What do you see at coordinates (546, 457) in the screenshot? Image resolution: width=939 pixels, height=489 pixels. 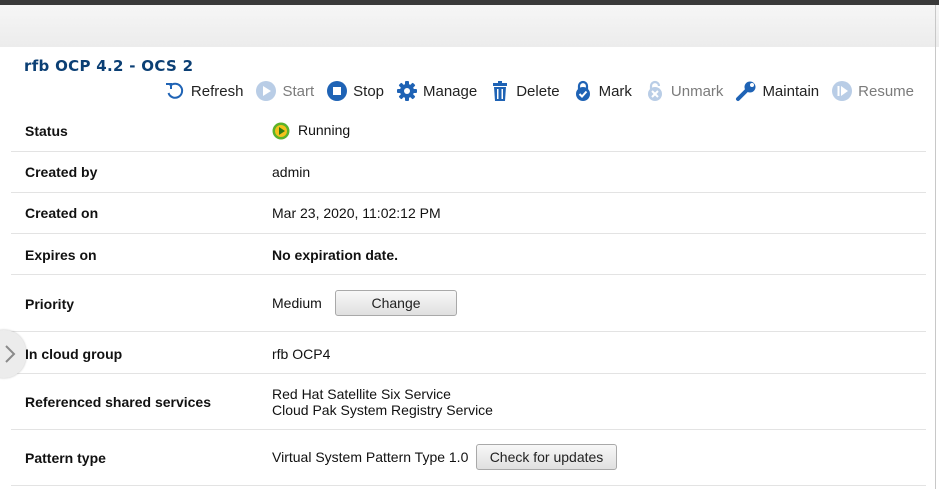 I see `check-for-updates-button: Check for updates` at bounding box center [546, 457].